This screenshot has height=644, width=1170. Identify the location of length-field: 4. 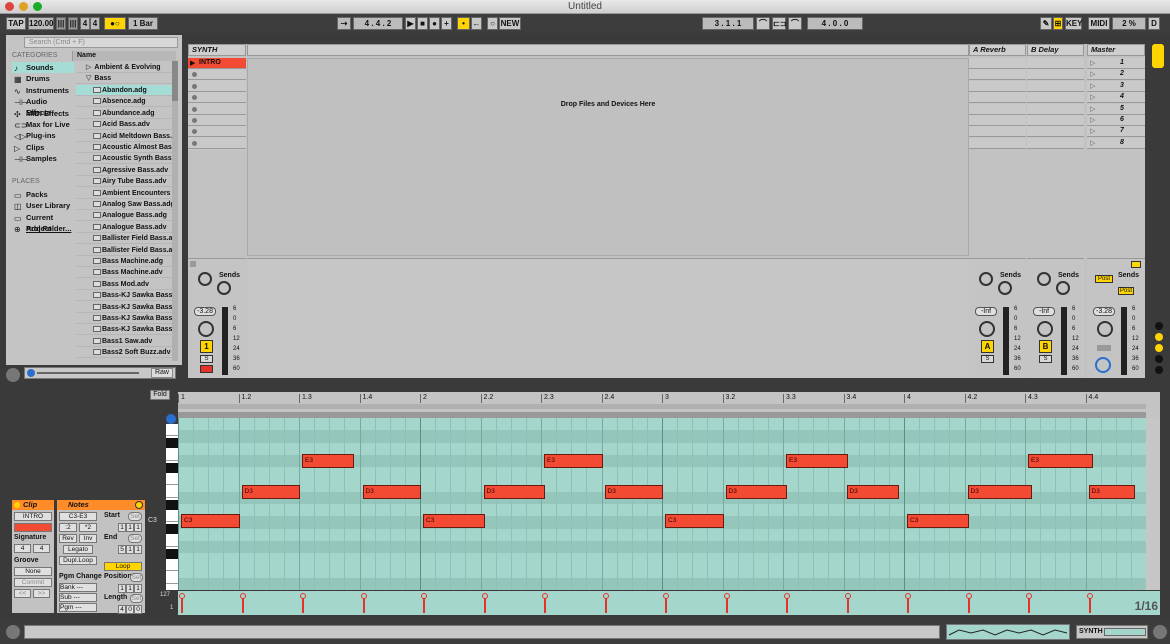
(122, 609).